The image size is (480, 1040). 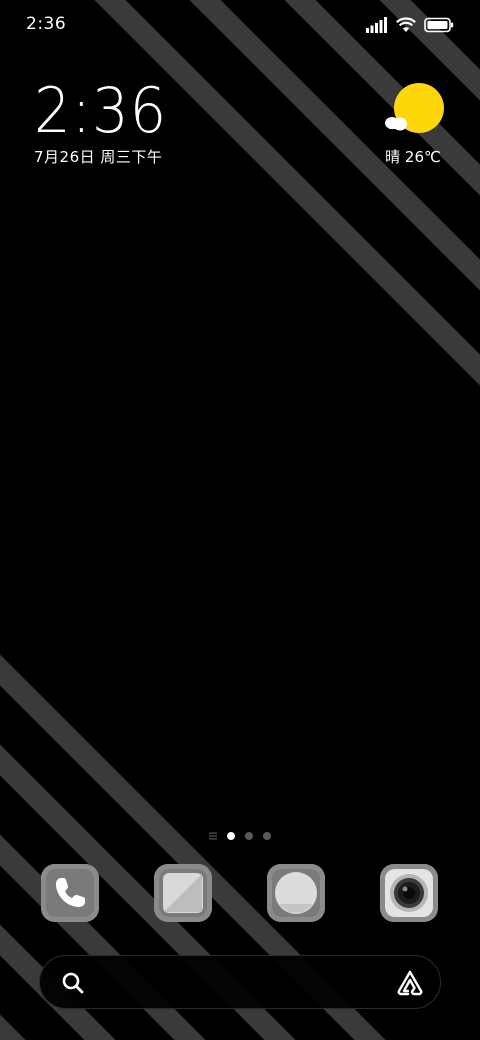 I want to click on phone-icon, so click(x=70, y=893).